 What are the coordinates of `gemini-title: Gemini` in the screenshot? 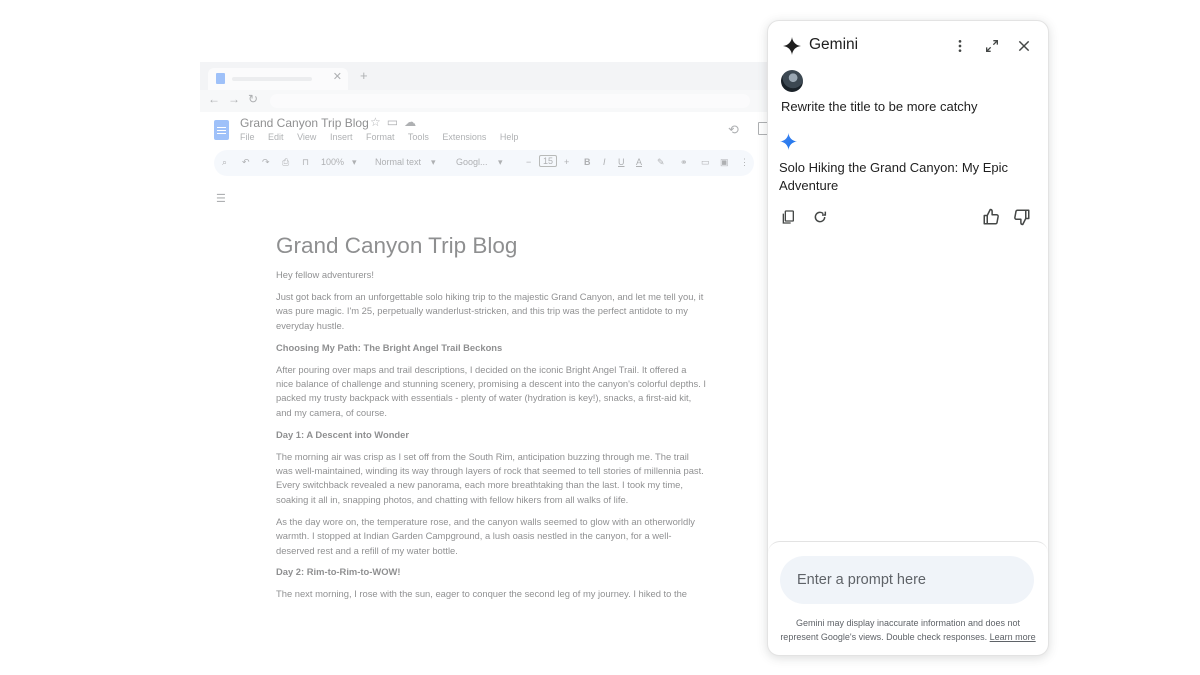 It's located at (834, 44).